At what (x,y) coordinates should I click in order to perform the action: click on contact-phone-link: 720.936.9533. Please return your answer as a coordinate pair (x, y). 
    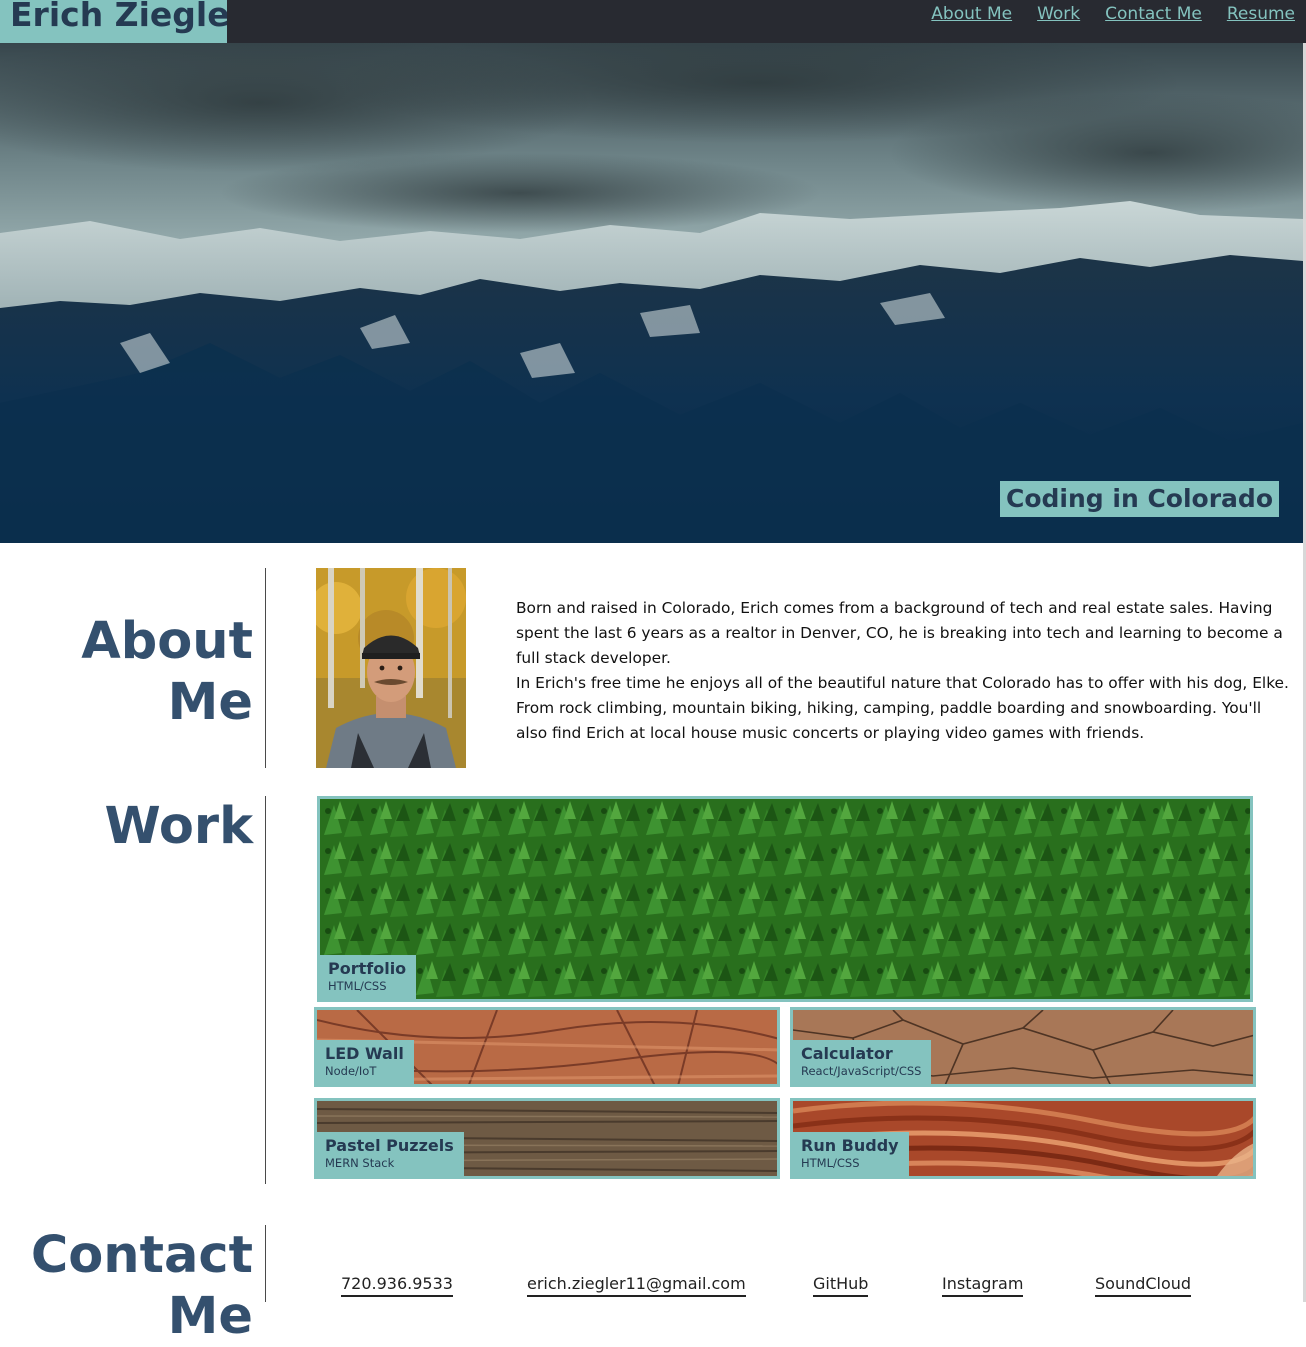
    Looking at the image, I should click on (397, 1285).